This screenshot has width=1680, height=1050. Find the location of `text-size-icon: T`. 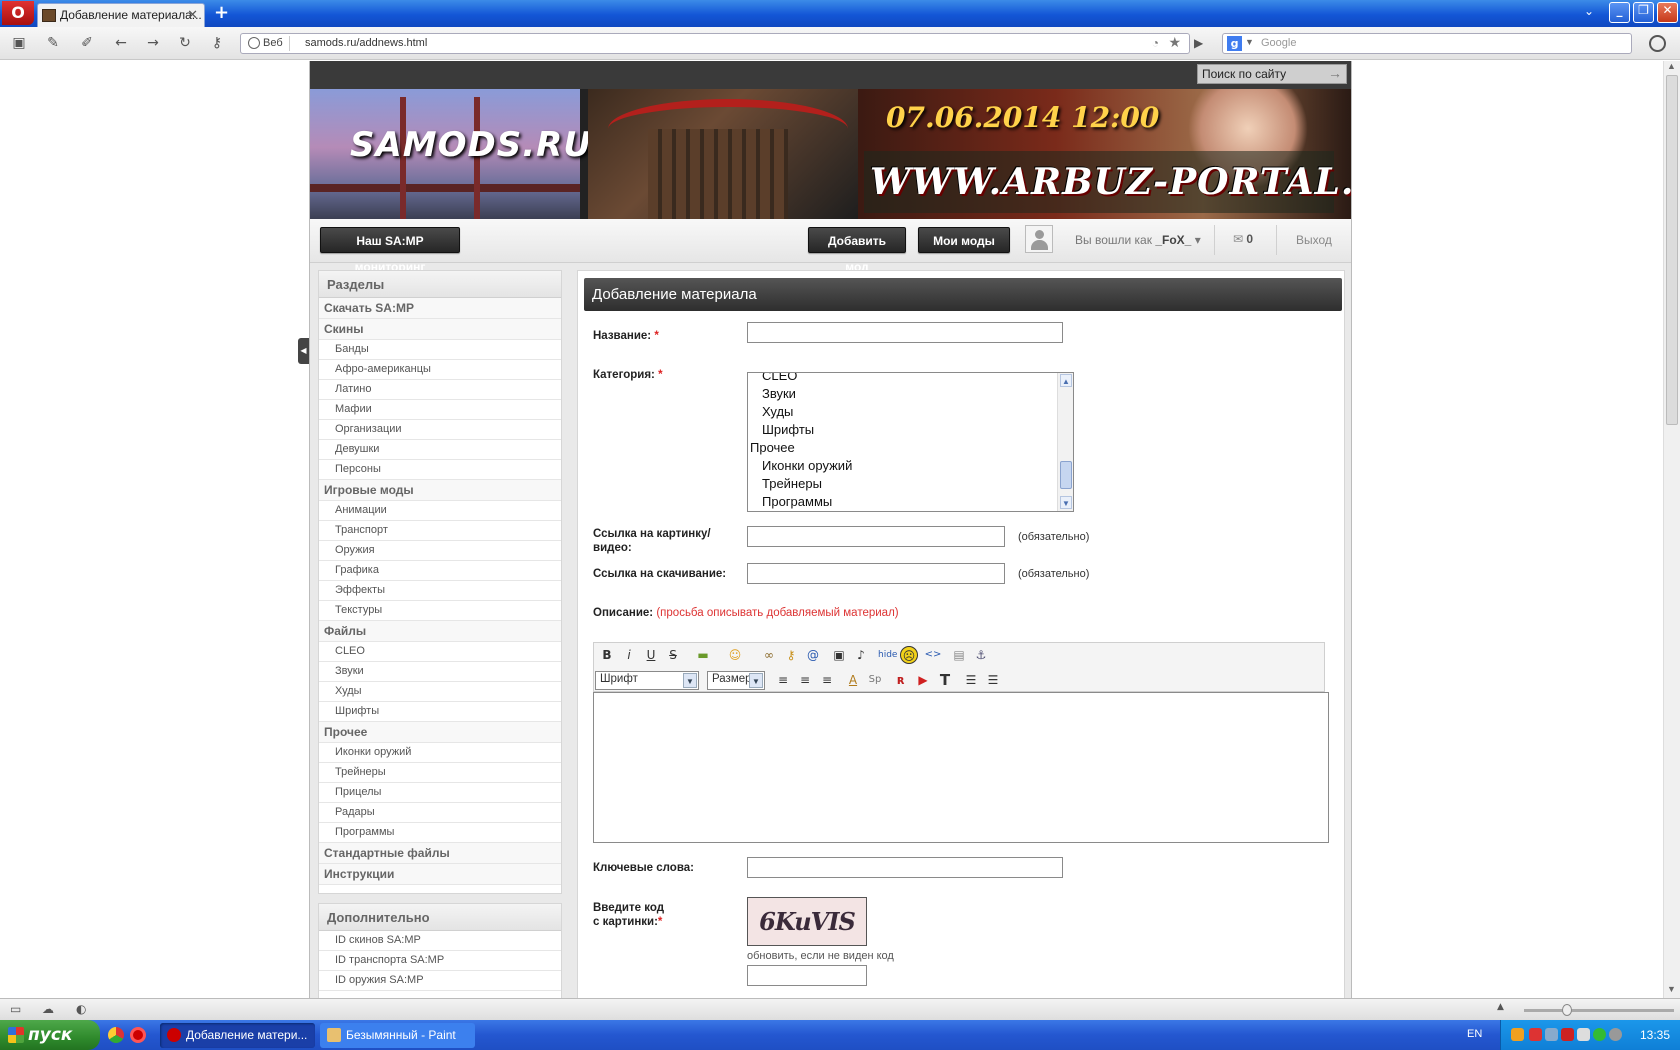

text-size-icon: T is located at coordinates (945, 680).